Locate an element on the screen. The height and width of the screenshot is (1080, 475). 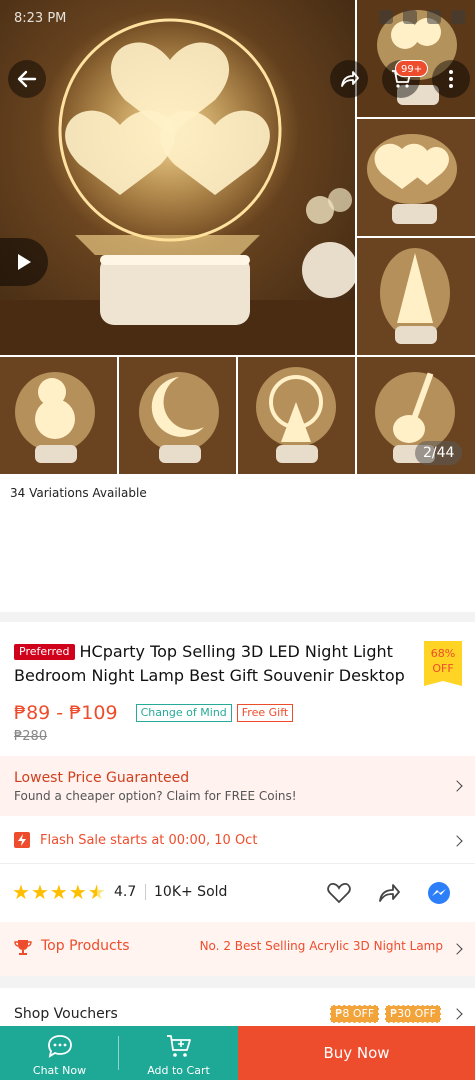
more-vertical-icon is located at coordinates (451, 79).